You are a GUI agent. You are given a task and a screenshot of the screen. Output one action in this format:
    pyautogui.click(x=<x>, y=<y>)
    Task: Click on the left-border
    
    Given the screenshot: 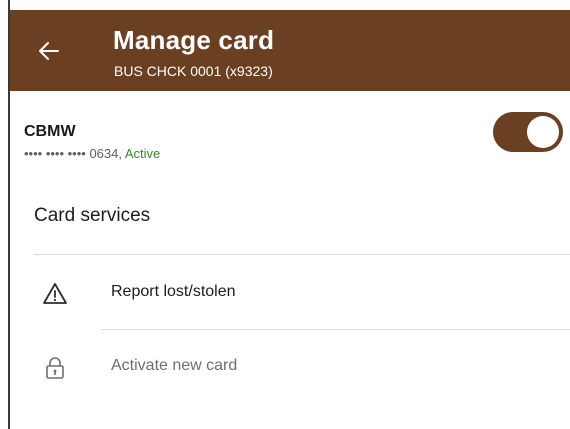 What is the action you would take?
    pyautogui.click(x=5, y=214)
    